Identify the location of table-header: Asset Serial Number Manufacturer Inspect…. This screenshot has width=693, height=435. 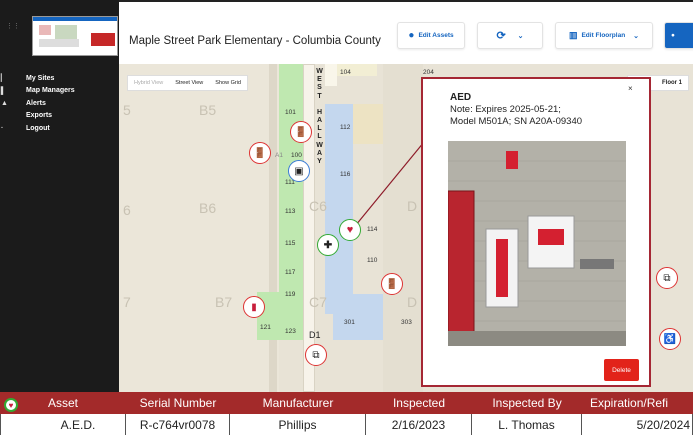
(346, 403).